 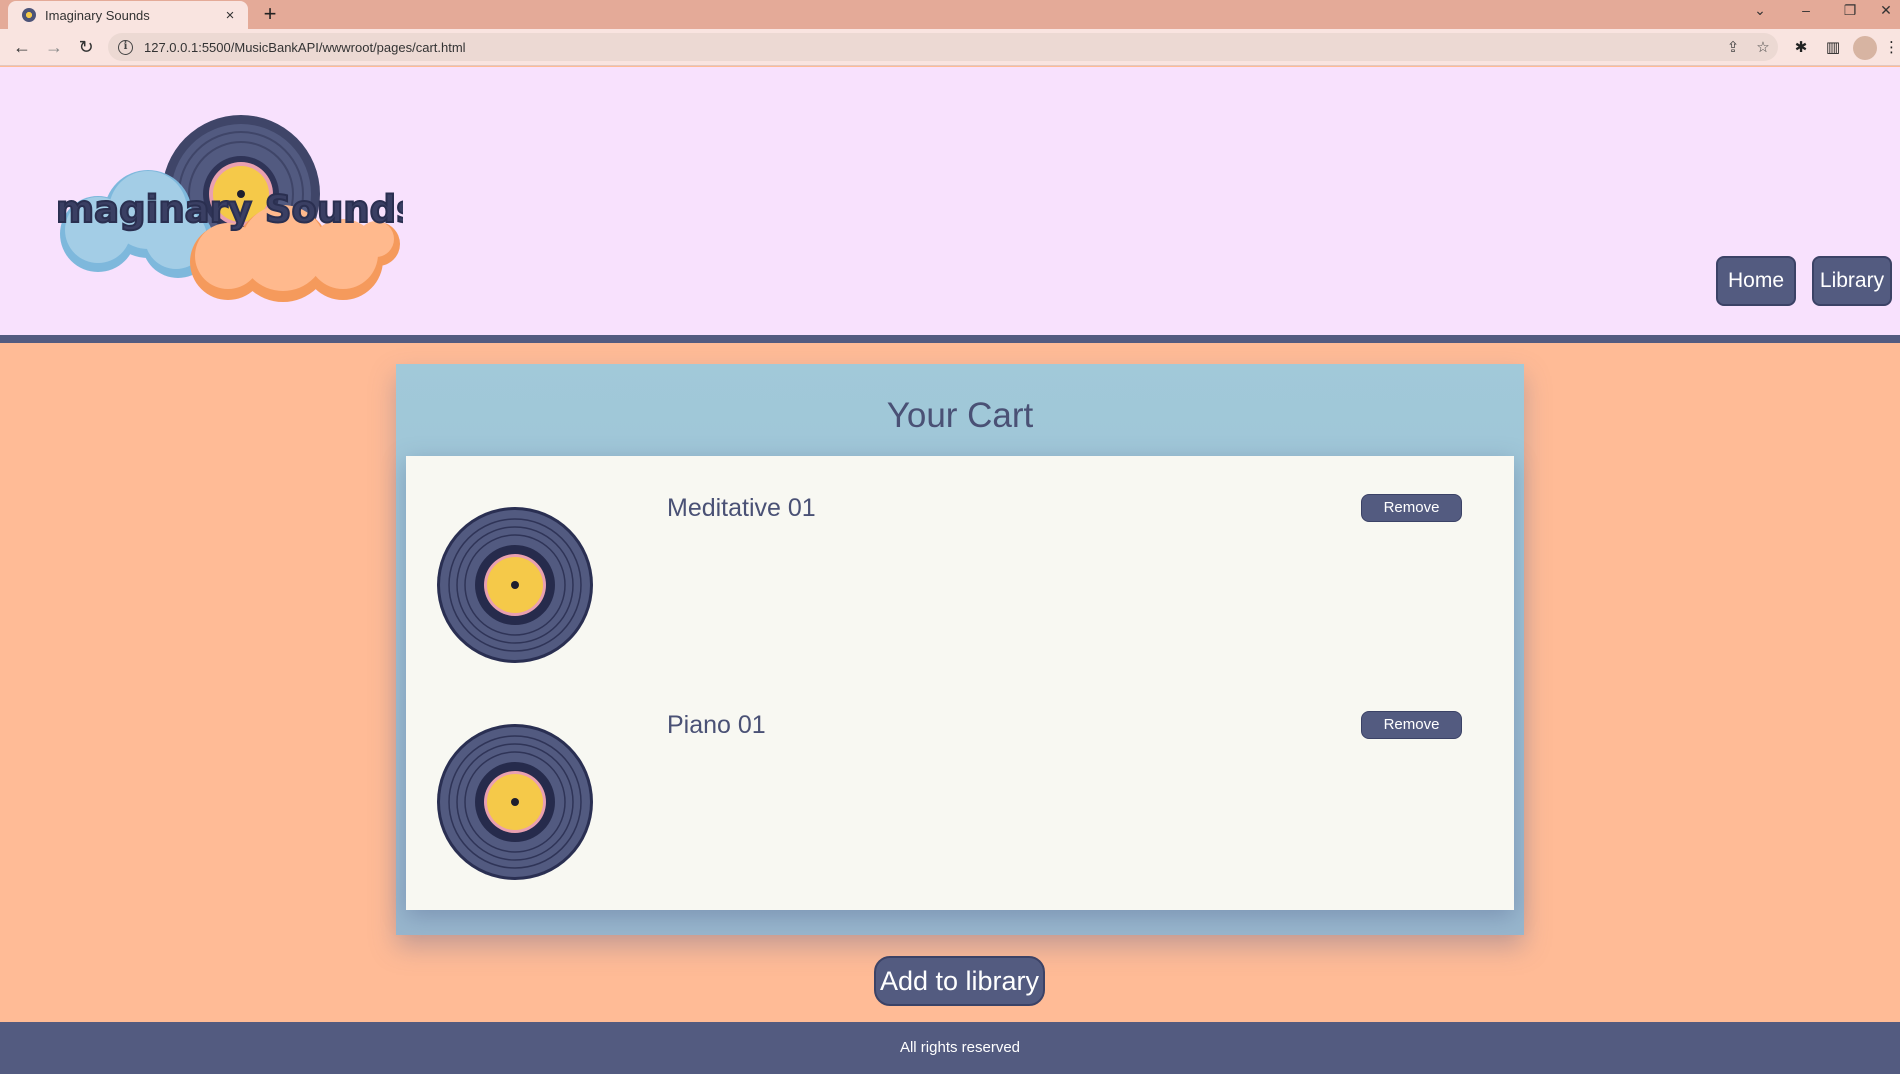 What do you see at coordinates (1883, 10) in the screenshot?
I see `close-window-icon: ✕` at bounding box center [1883, 10].